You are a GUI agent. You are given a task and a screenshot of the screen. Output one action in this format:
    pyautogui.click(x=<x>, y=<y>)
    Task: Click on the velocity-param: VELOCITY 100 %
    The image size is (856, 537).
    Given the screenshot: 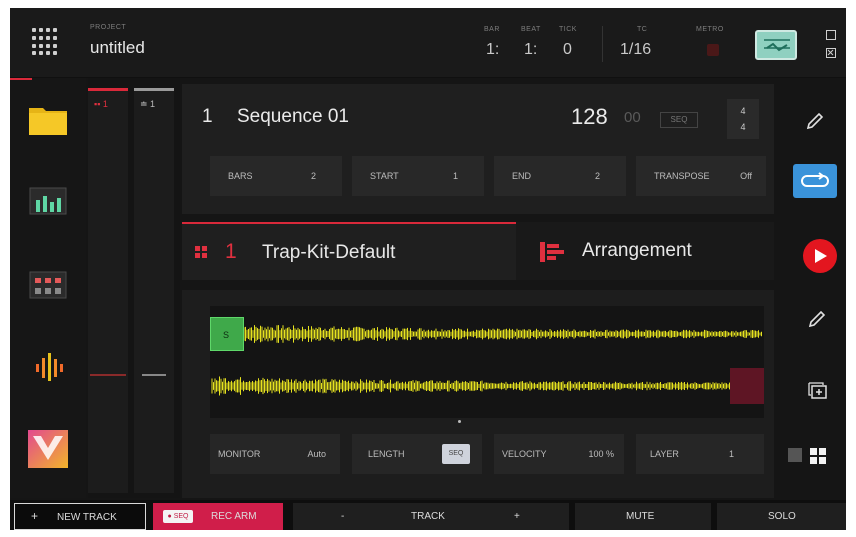 What is the action you would take?
    pyautogui.click(x=559, y=454)
    